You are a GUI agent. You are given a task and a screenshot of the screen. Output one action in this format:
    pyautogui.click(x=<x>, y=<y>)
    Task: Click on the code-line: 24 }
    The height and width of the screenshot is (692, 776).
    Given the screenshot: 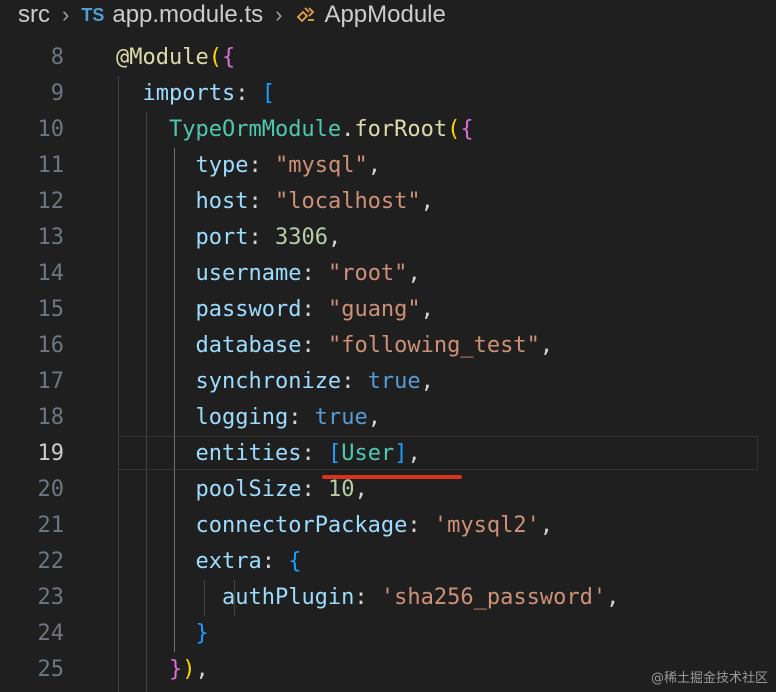 What is the action you would take?
    pyautogui.click(x=388, y=634)
    